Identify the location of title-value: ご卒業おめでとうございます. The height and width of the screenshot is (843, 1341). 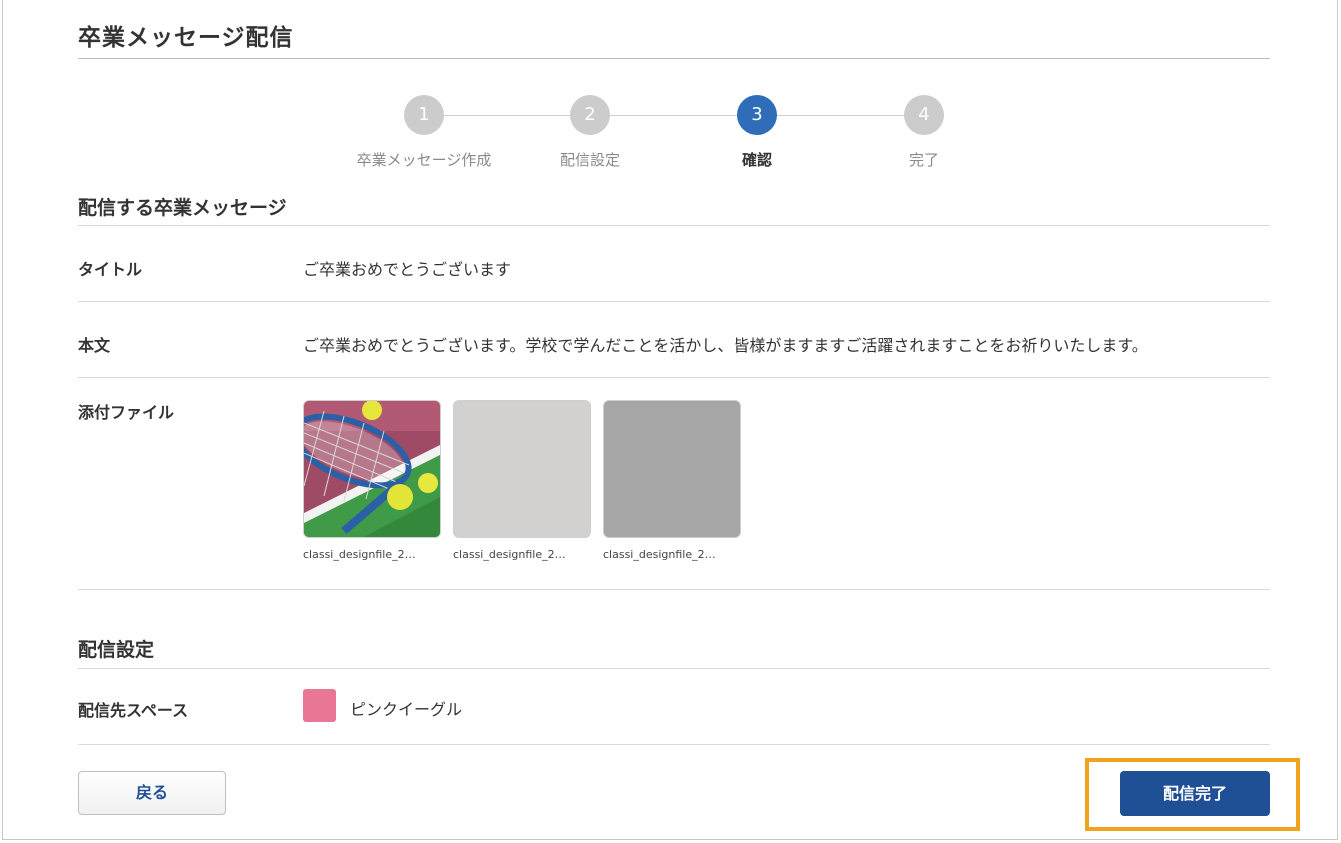
(407, 269).